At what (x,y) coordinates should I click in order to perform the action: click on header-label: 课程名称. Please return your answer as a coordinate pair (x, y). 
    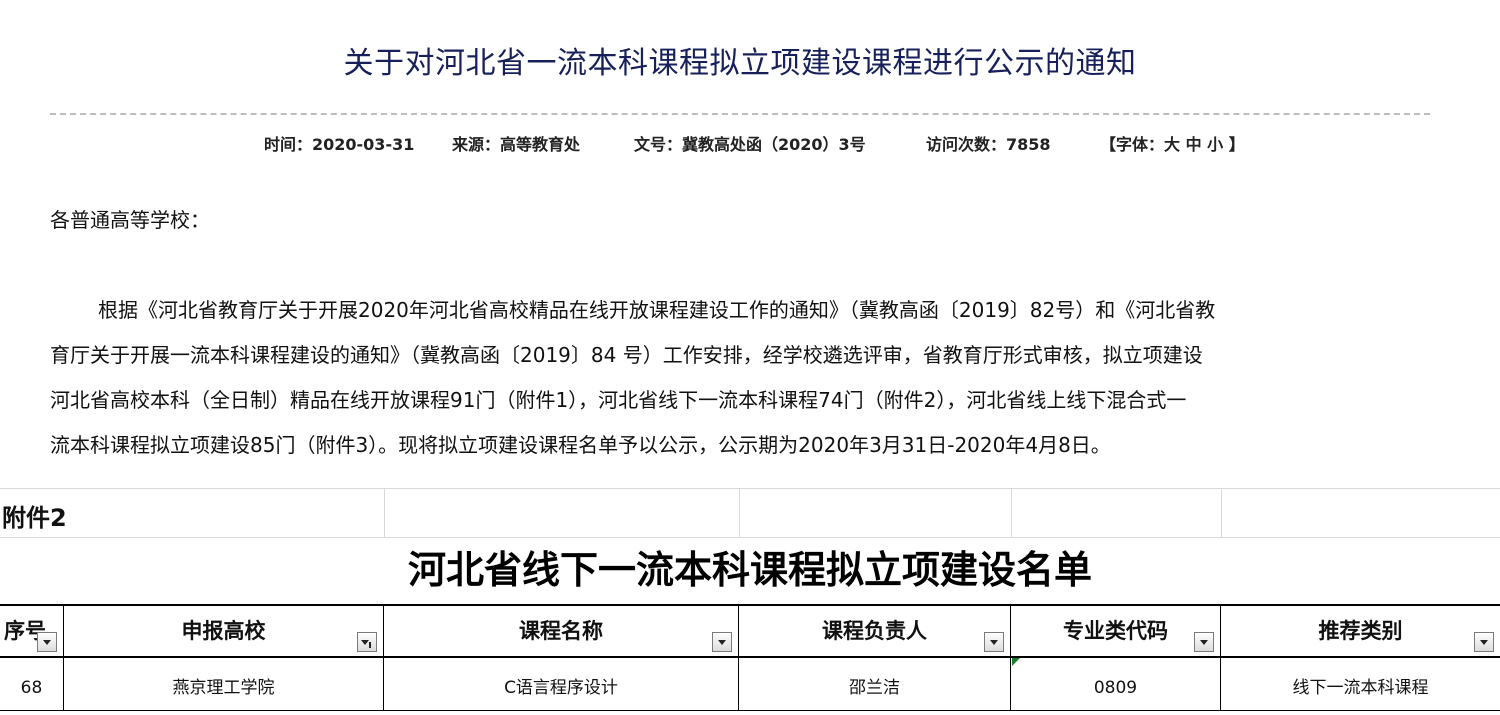
    Looking at the image, I should click on (561, 631).